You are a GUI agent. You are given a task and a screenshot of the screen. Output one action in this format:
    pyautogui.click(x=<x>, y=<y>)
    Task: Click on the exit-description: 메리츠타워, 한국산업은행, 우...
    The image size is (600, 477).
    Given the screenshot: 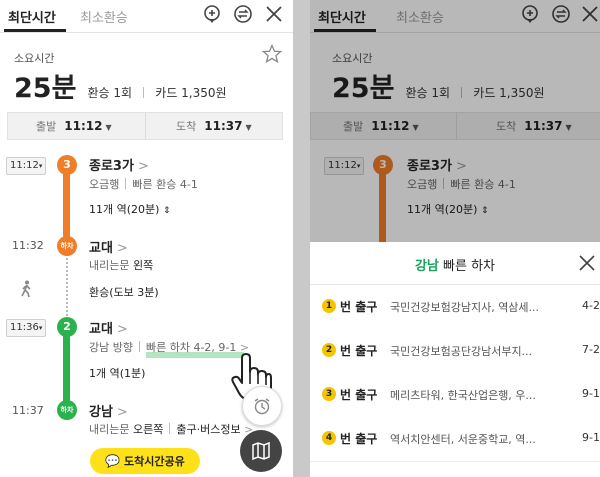 What is the action you would take?
    pyautogui.click(x=463, y=395)
    